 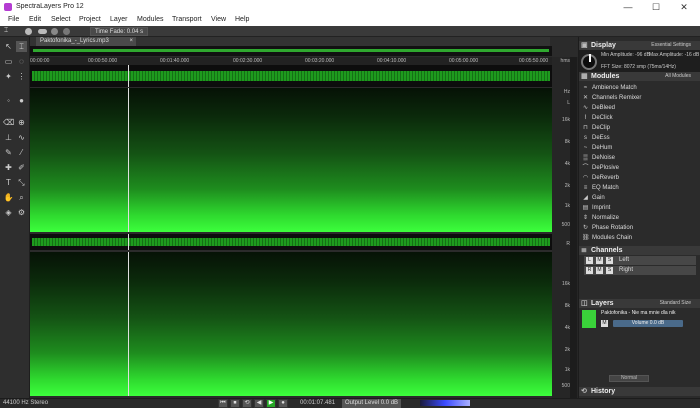 What do you see at coordinates (589, 319) in the screenshot?
I see `layer-thumbnail` at bounding box center [589, 319].